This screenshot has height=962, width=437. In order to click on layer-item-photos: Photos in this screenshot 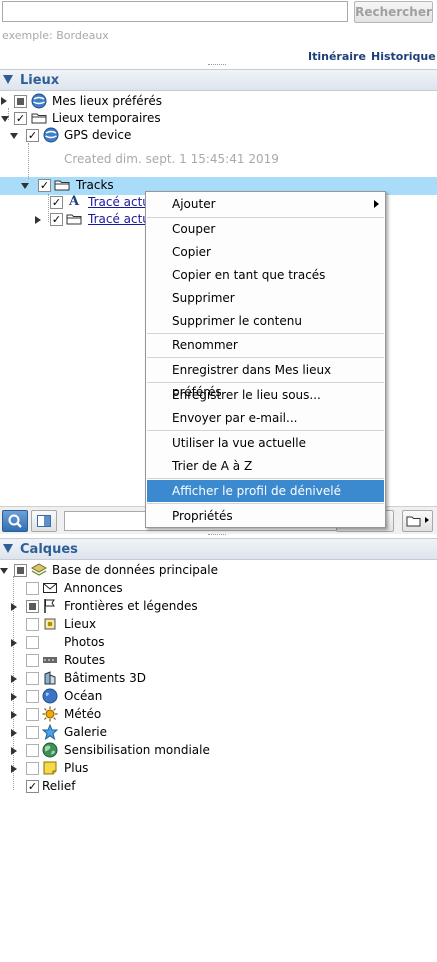, I will do `click(218, 643)`.